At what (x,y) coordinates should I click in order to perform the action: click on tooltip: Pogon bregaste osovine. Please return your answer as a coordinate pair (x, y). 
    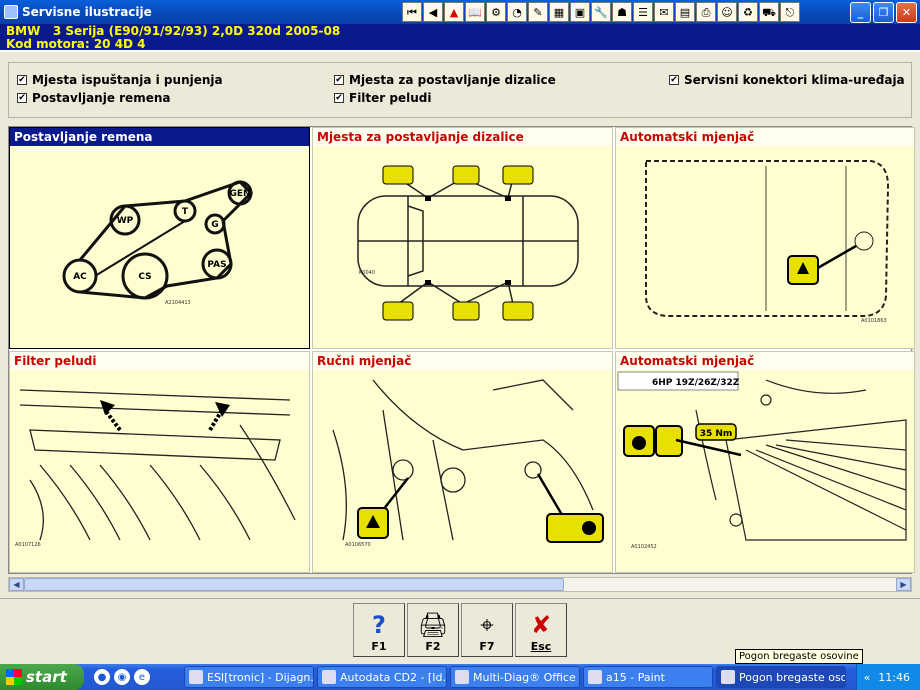
    Looking at the image, I should click on (799, 656).